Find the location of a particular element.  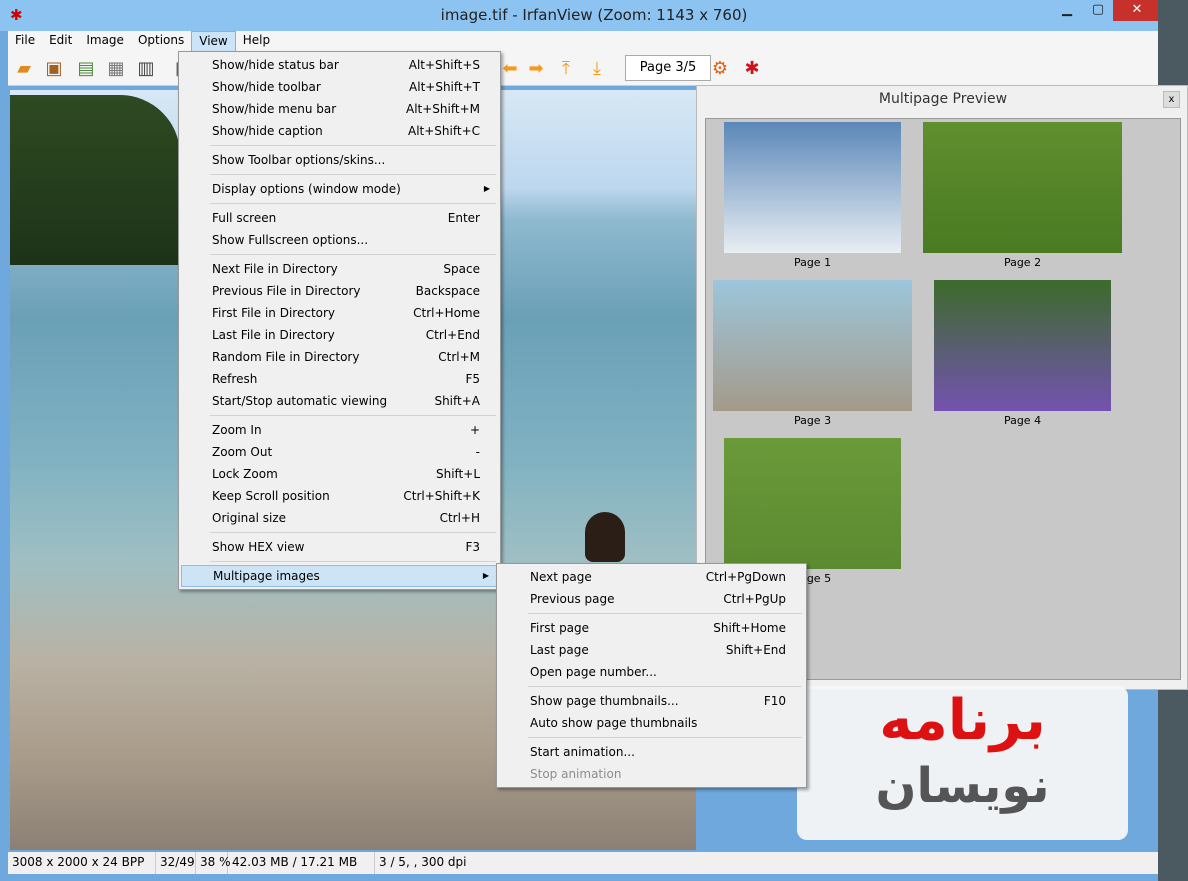

menu-item-shortcut: Alt+Shift+C is located at coordinates (443, 131).